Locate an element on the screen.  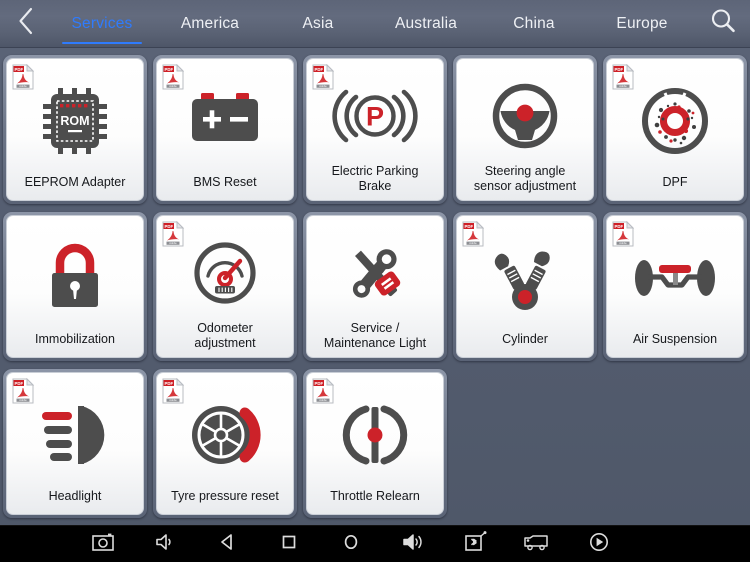
search-button is located at coordinates (723, 23).